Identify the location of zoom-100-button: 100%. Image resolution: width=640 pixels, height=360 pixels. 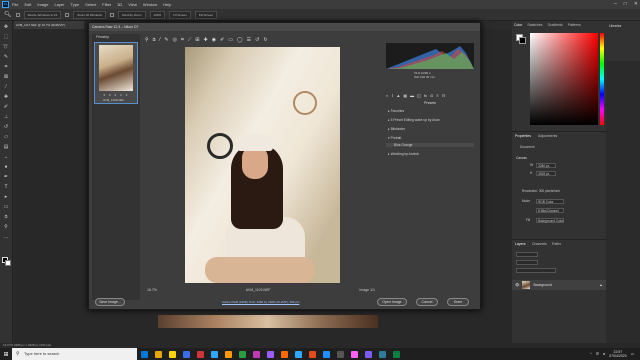
(157, 14).